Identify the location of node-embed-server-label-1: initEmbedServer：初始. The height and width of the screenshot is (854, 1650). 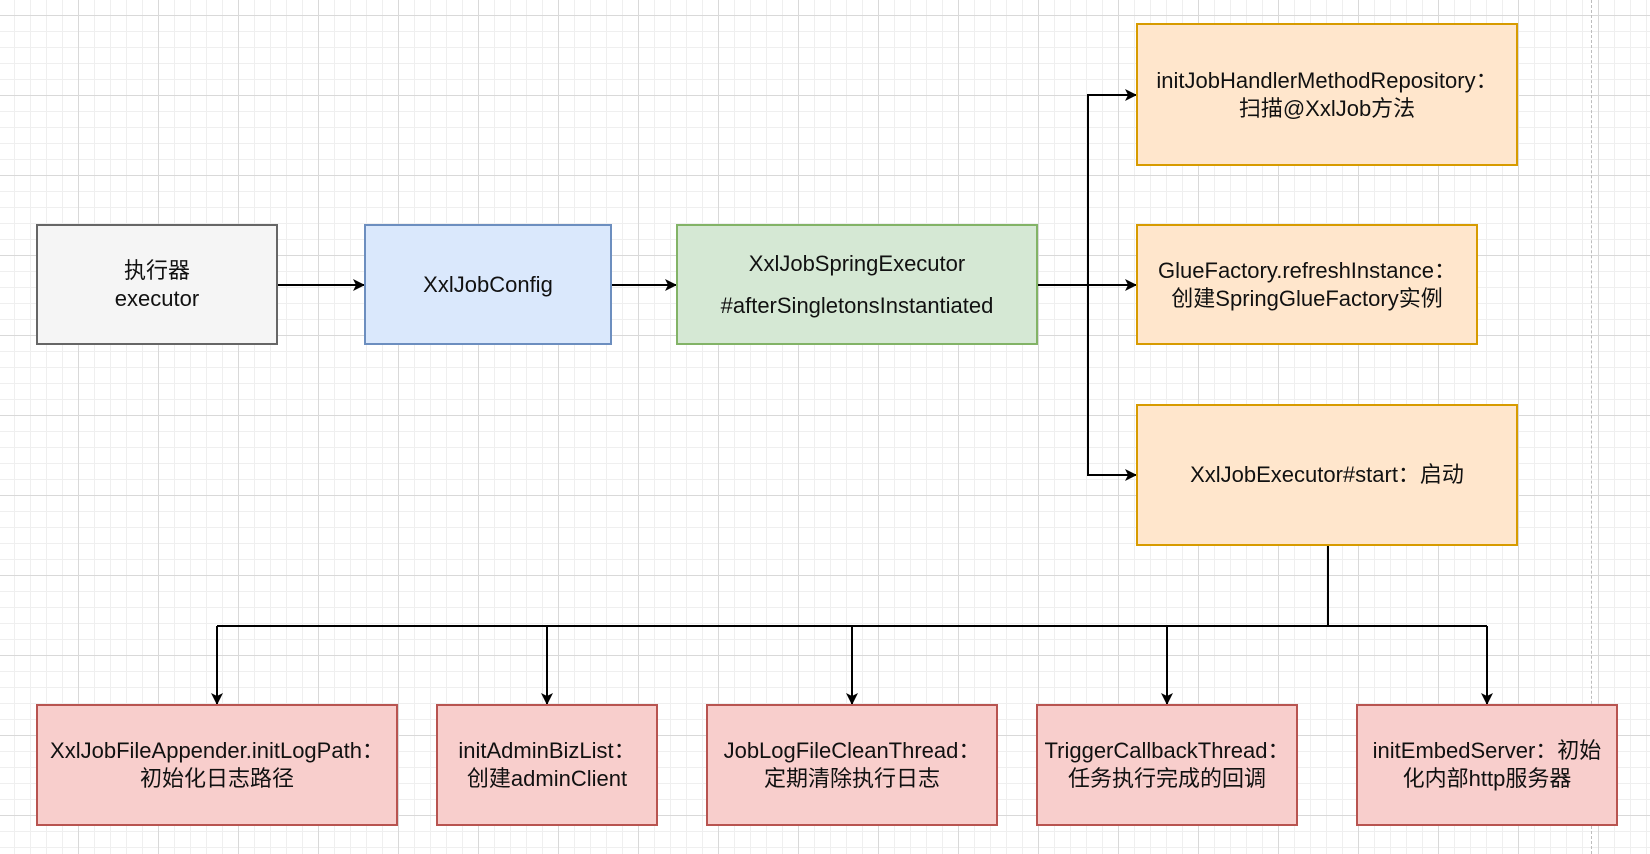
(1487, 750).